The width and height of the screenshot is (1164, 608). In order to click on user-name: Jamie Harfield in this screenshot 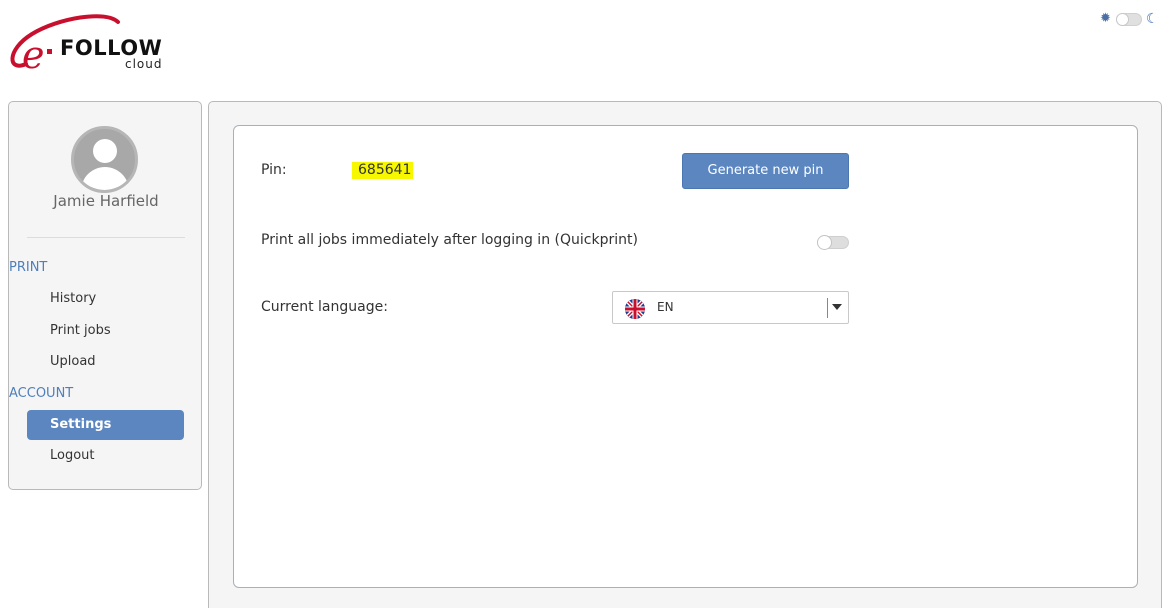, I will do `click(106, 201)`.